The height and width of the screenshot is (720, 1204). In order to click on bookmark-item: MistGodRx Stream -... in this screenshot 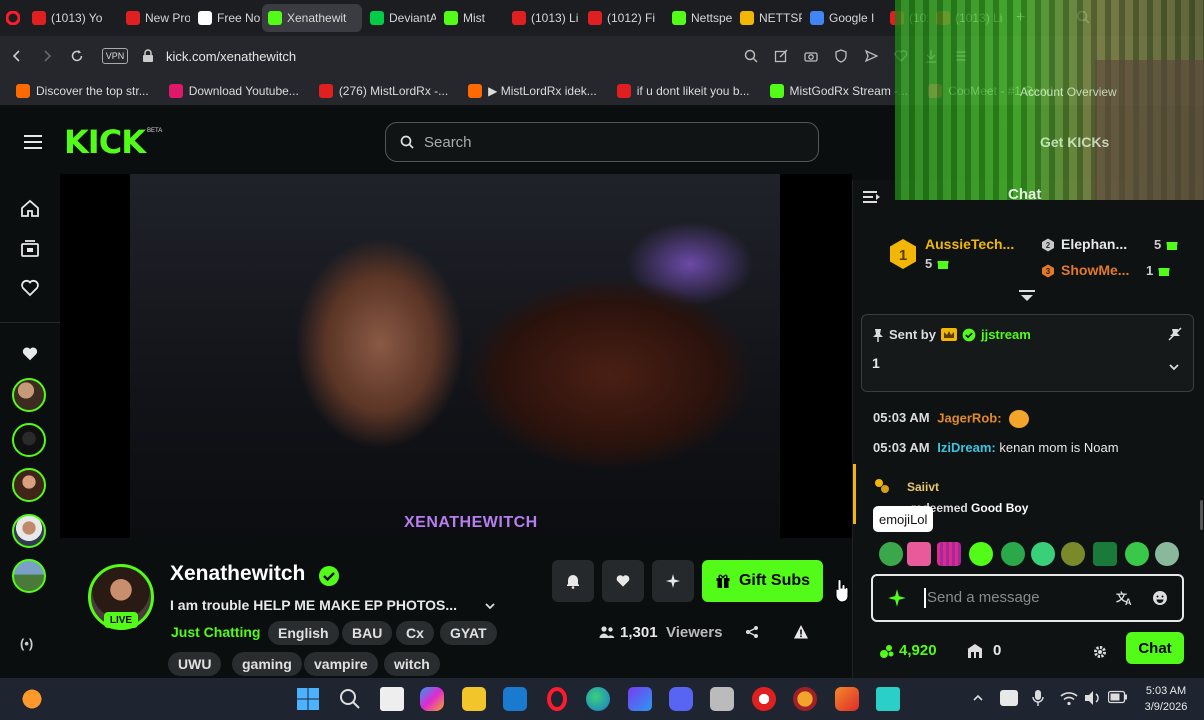, I will do `click(839, 90)`.